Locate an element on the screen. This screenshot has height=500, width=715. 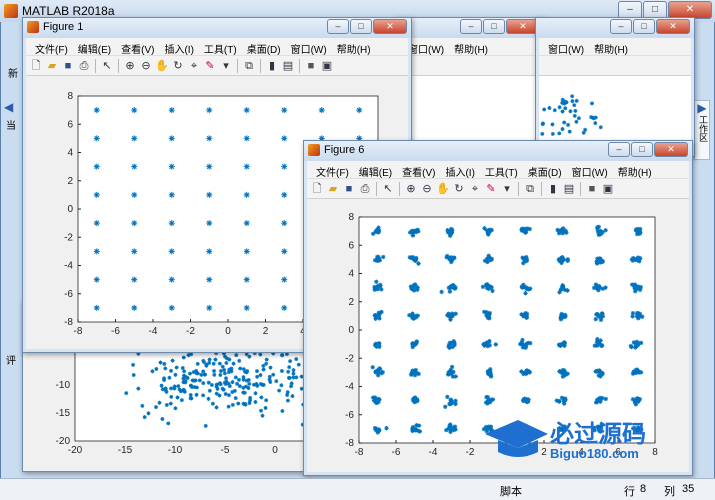
back-arrow-icon: ◀ is located at coordinates (8, 107).